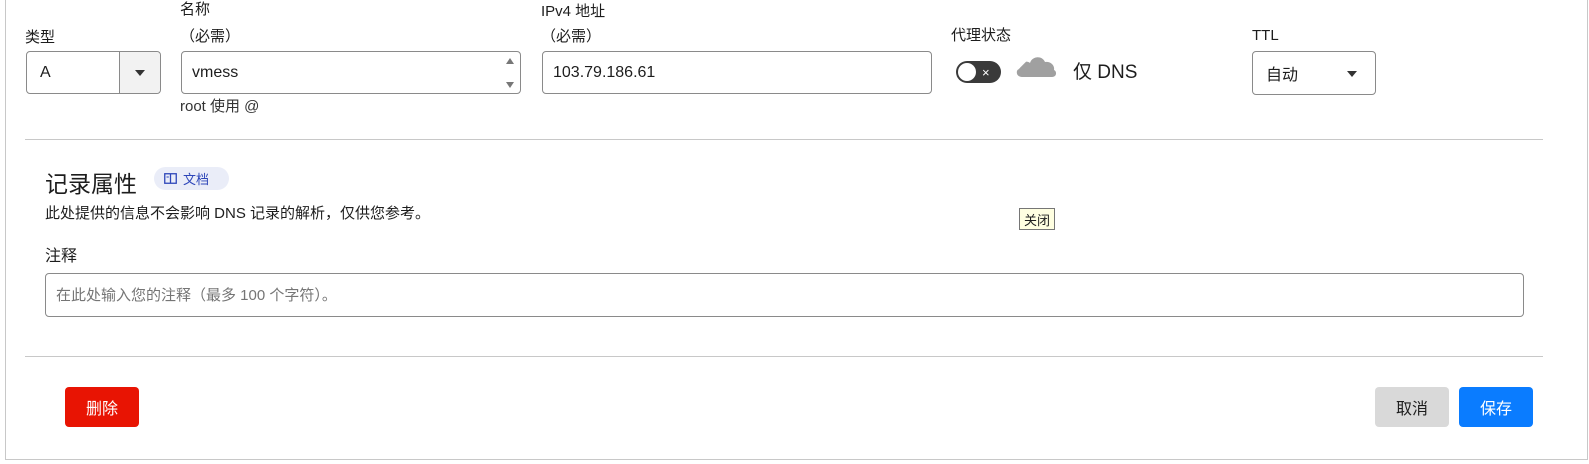 The width and height of the screenshot is (1589, 464). I want to click on delete-button: 删除, so click(102, 407).